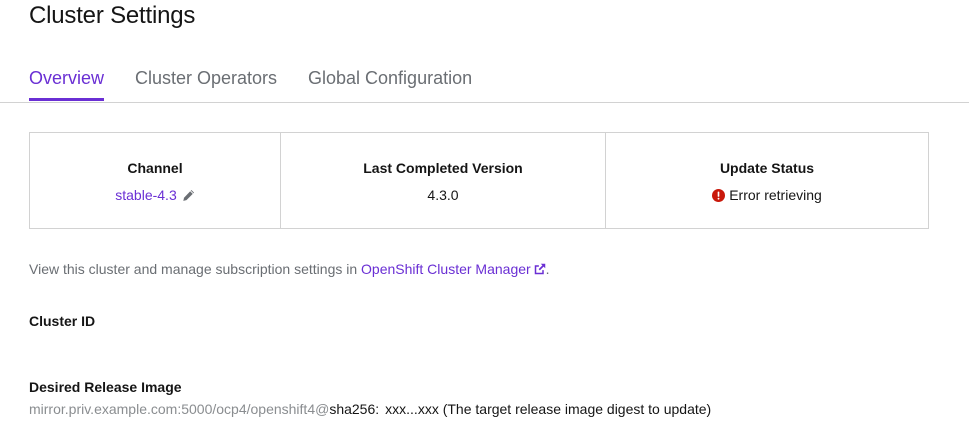 The image size is (969, 441). I want to click on channel-link: stable-4.3, so click(145, 195).